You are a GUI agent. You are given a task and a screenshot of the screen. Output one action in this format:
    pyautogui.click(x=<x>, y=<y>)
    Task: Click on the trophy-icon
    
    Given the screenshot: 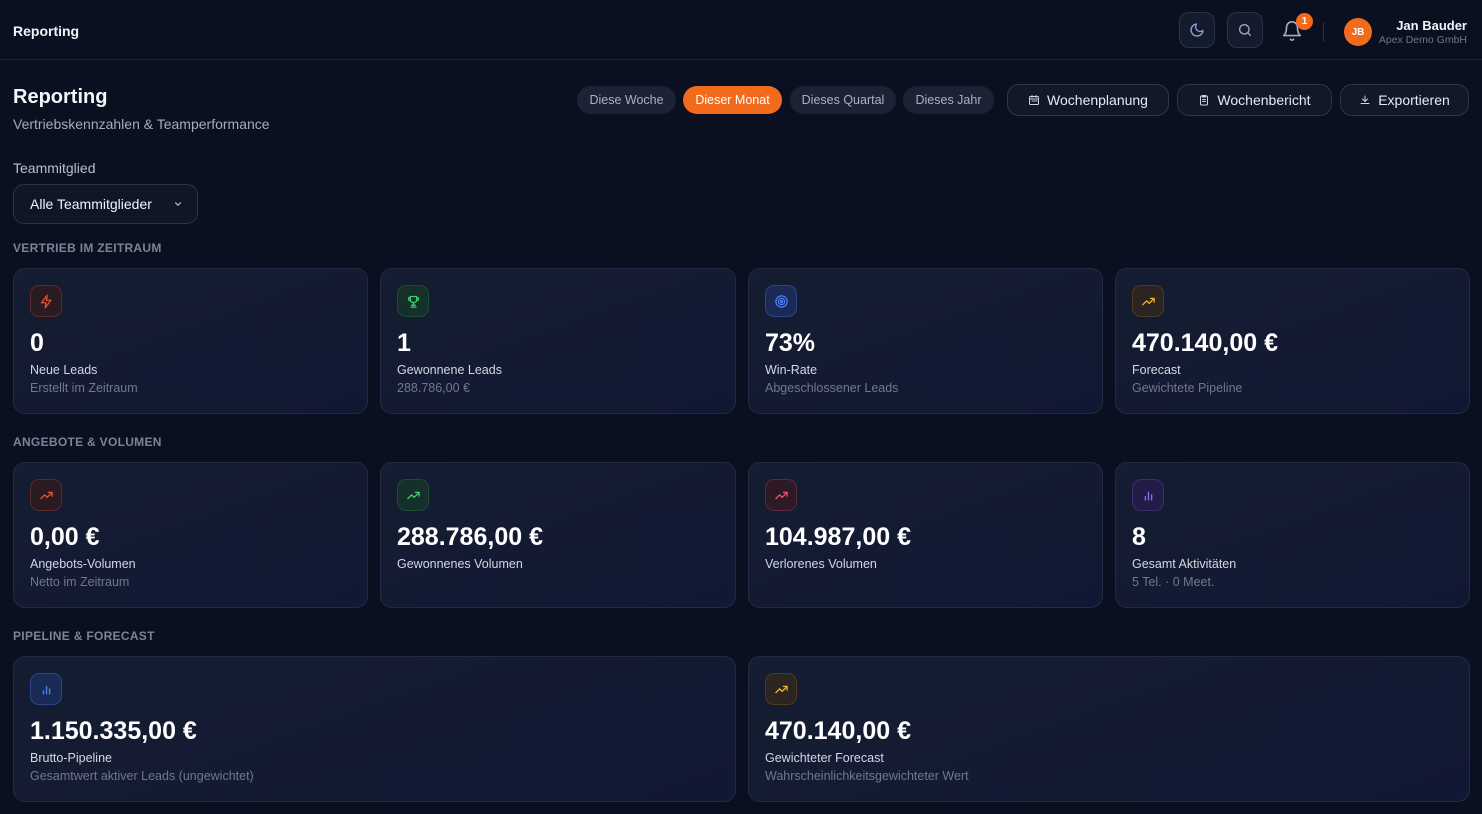 What is the action you would take?
    pyautogui.click(x=413, y=301)
    